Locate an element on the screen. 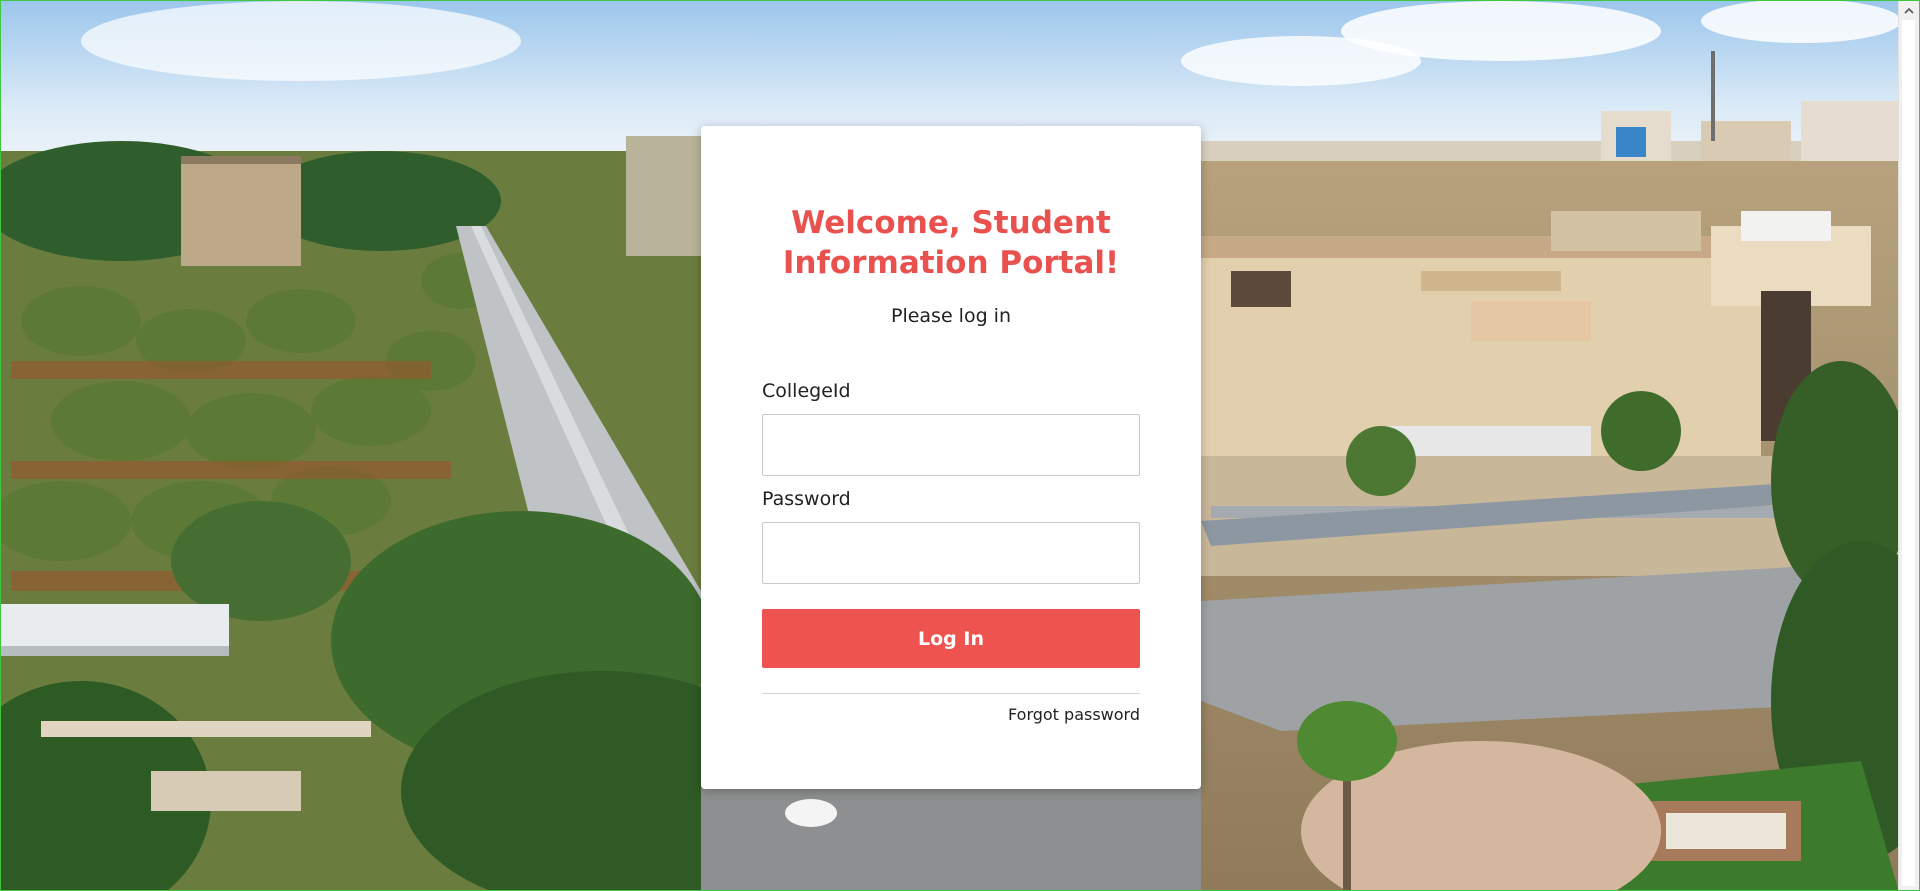 The width and height of the screenshot is (1920, 891). college-id-label: CollegeId is located at coordinates (806, 391).